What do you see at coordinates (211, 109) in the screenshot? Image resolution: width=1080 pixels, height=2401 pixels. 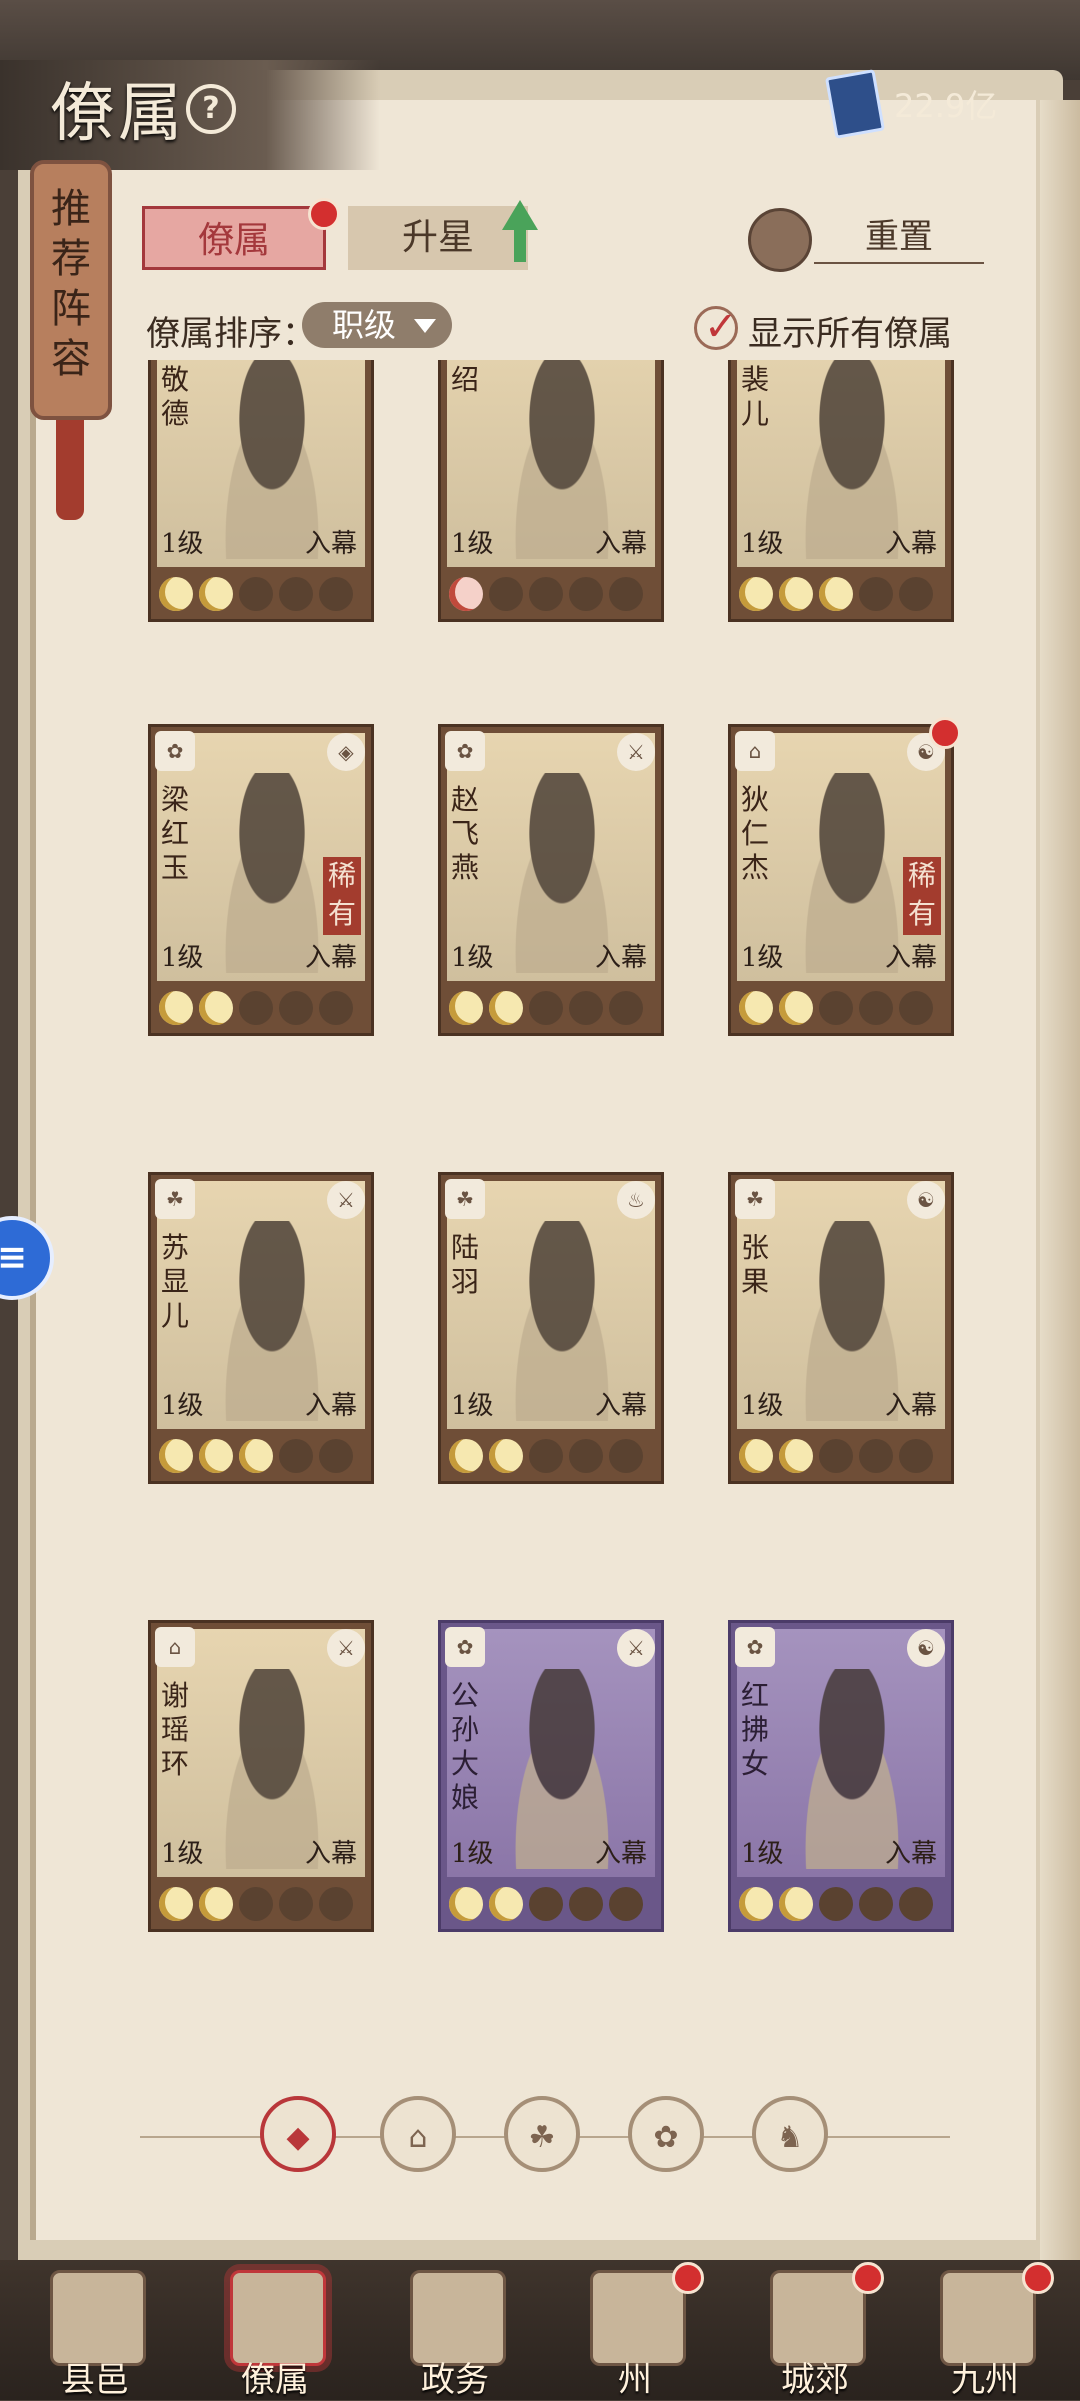 I see `help-icon: ?` at bounding box center [211, 109].